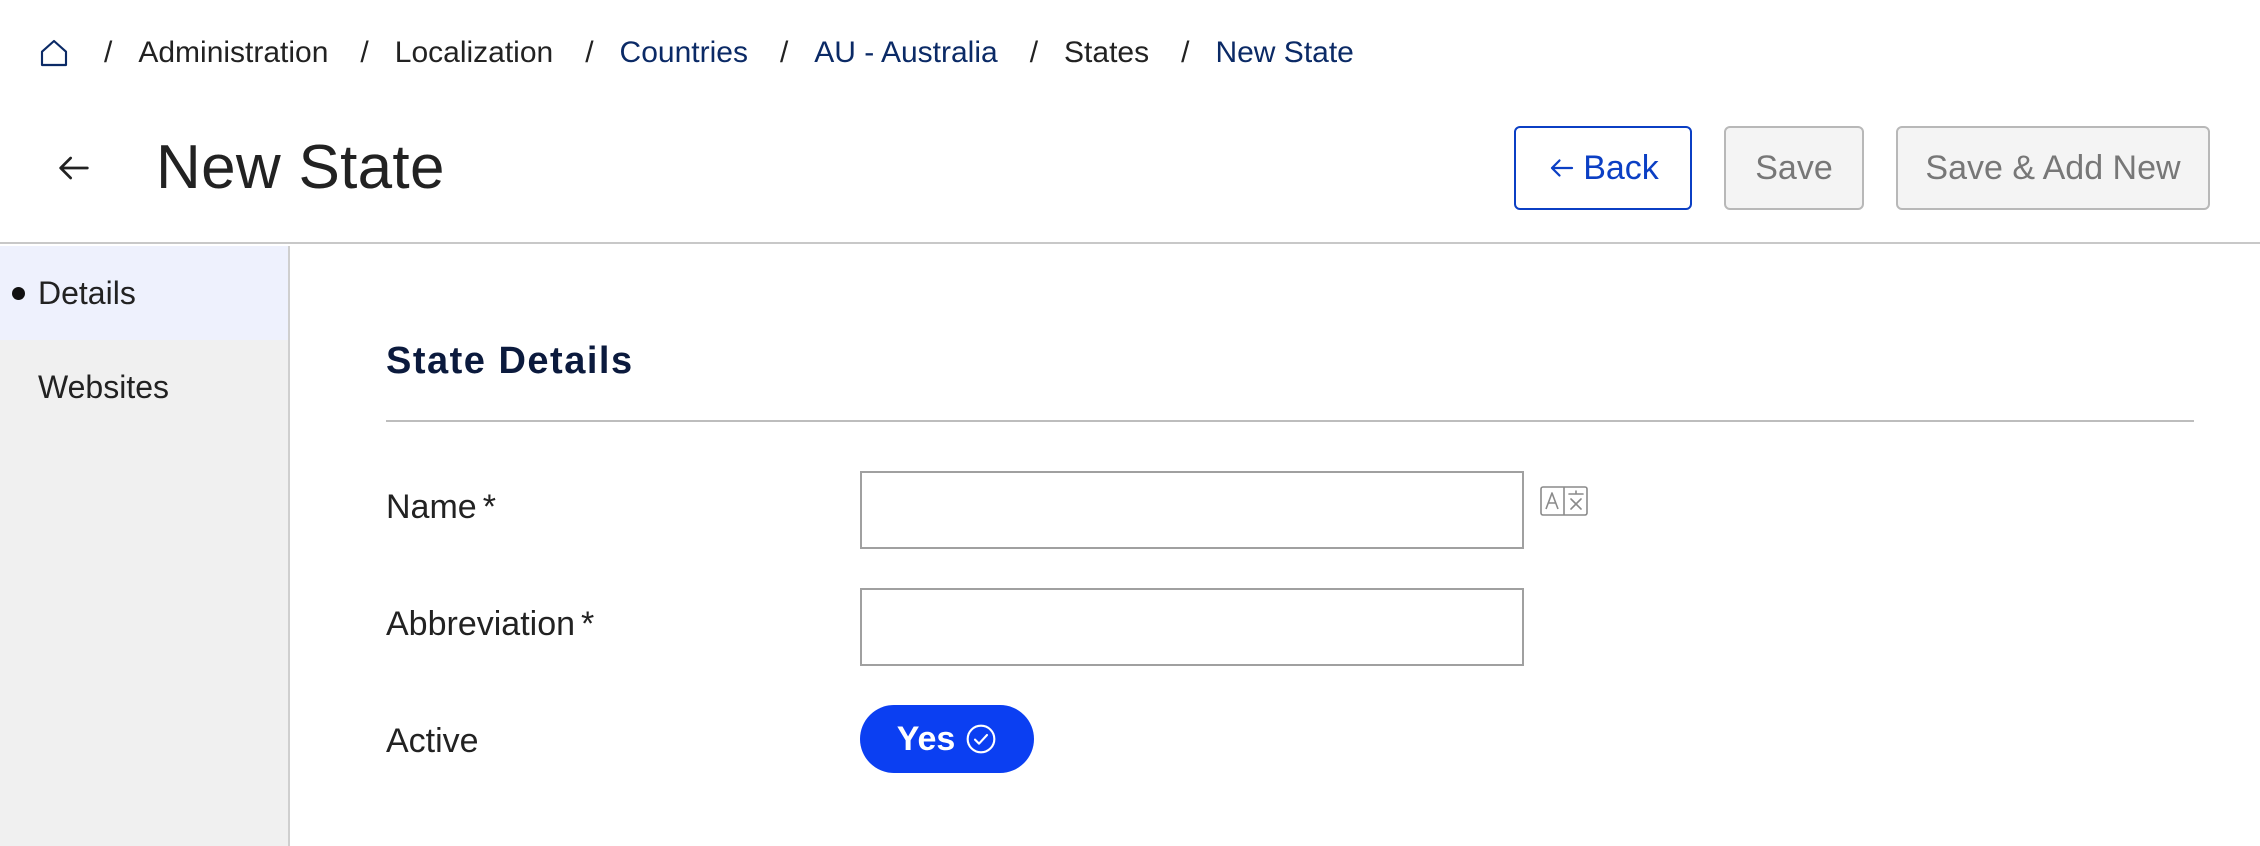 This screenshot has height=846, width=2260. Describe the element at coordinates (104, 386) in the screenshot. I see `sidebar-item-label: Websites` at that location.